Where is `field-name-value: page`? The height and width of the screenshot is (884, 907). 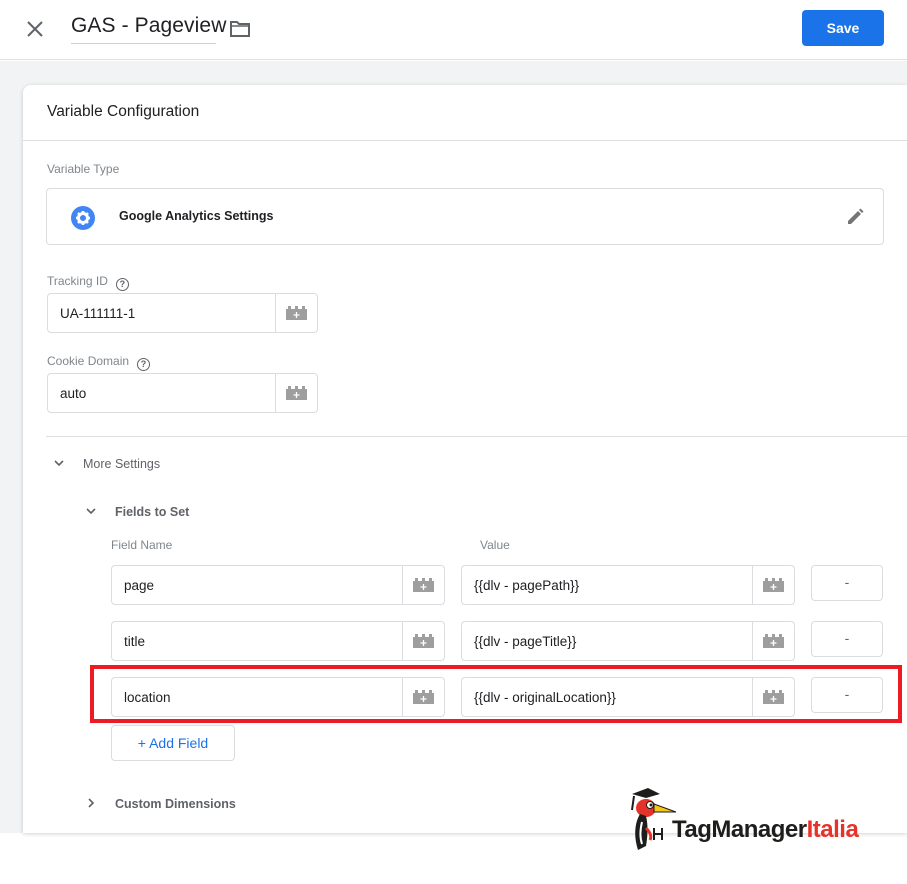 field-name-value: page is located at coordinates (139, 585).